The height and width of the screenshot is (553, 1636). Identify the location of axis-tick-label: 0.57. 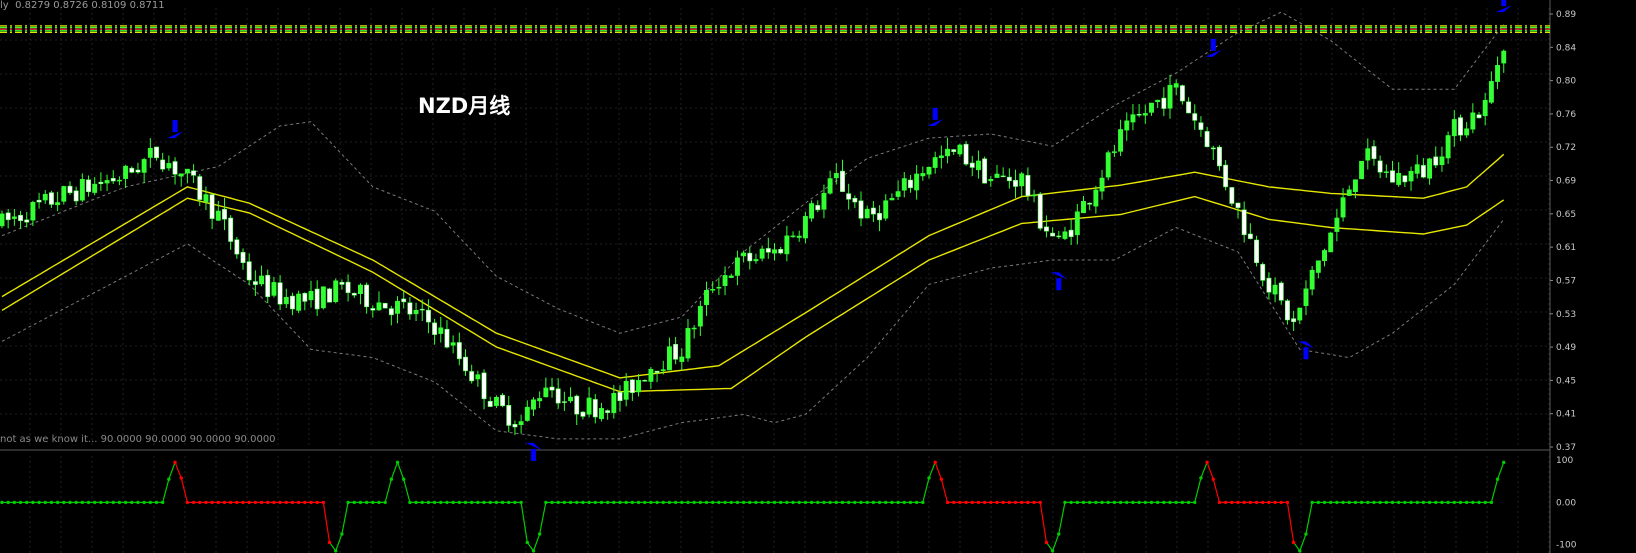
(1566, 281).